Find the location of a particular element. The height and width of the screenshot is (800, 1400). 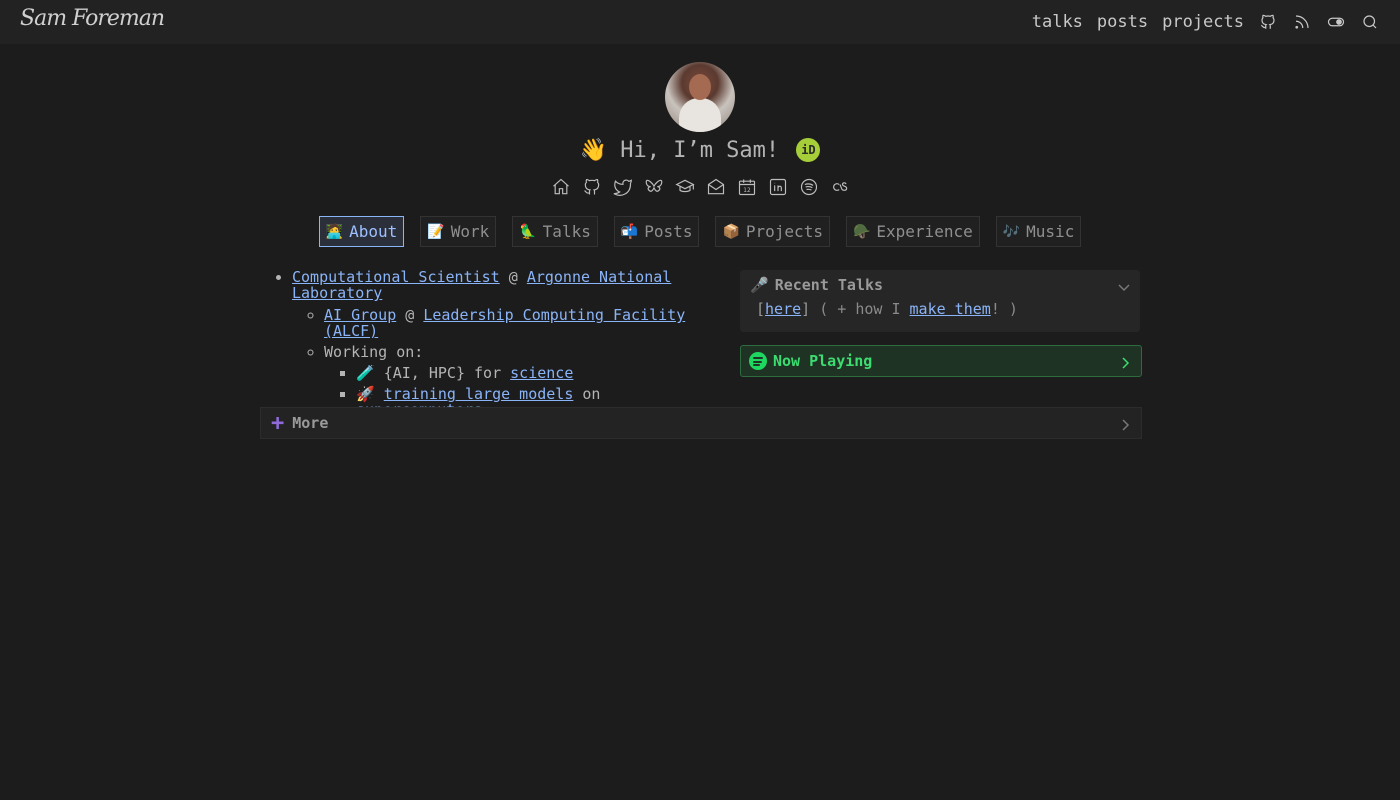

recent-talks-body: [here] ( + how I make them! ) is located at coordinates (940, 309).